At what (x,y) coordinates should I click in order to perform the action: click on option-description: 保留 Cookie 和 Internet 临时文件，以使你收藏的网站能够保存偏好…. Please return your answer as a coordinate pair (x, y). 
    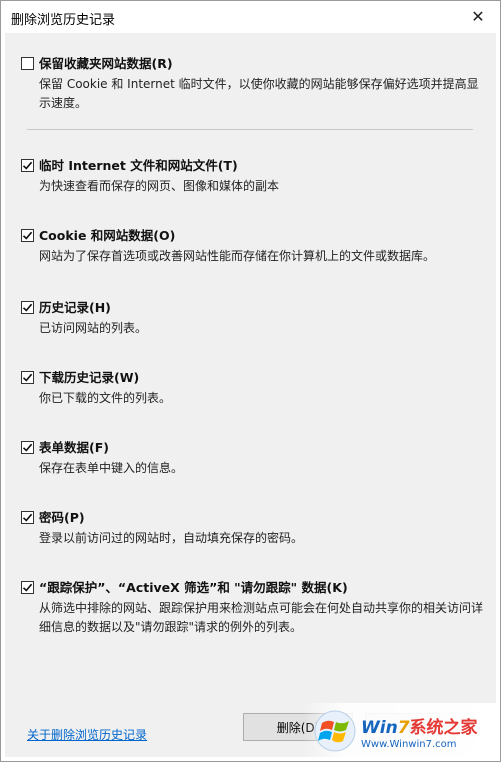
    Looking at the image, I should click on (259, 93).